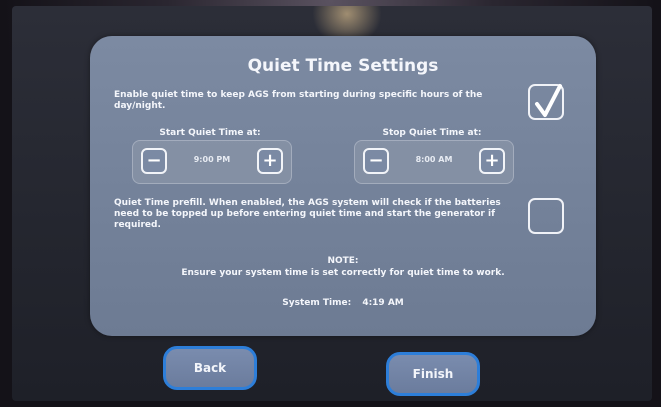 The image size is (661, 407). Describe the element at coordinates (546, 216) in the screenshot. I see `quiet-time-prefill-checkbox` at that location.